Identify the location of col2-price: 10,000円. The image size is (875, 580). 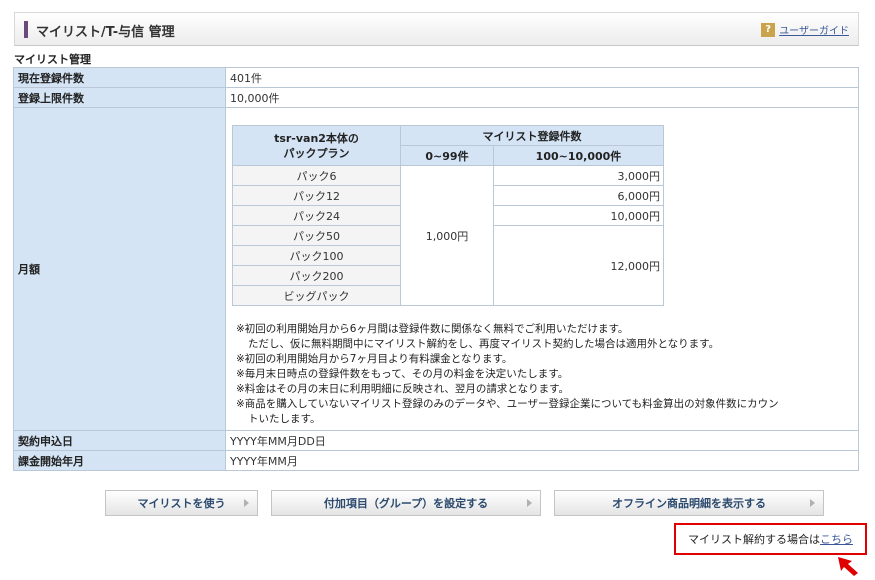
(578, 215).